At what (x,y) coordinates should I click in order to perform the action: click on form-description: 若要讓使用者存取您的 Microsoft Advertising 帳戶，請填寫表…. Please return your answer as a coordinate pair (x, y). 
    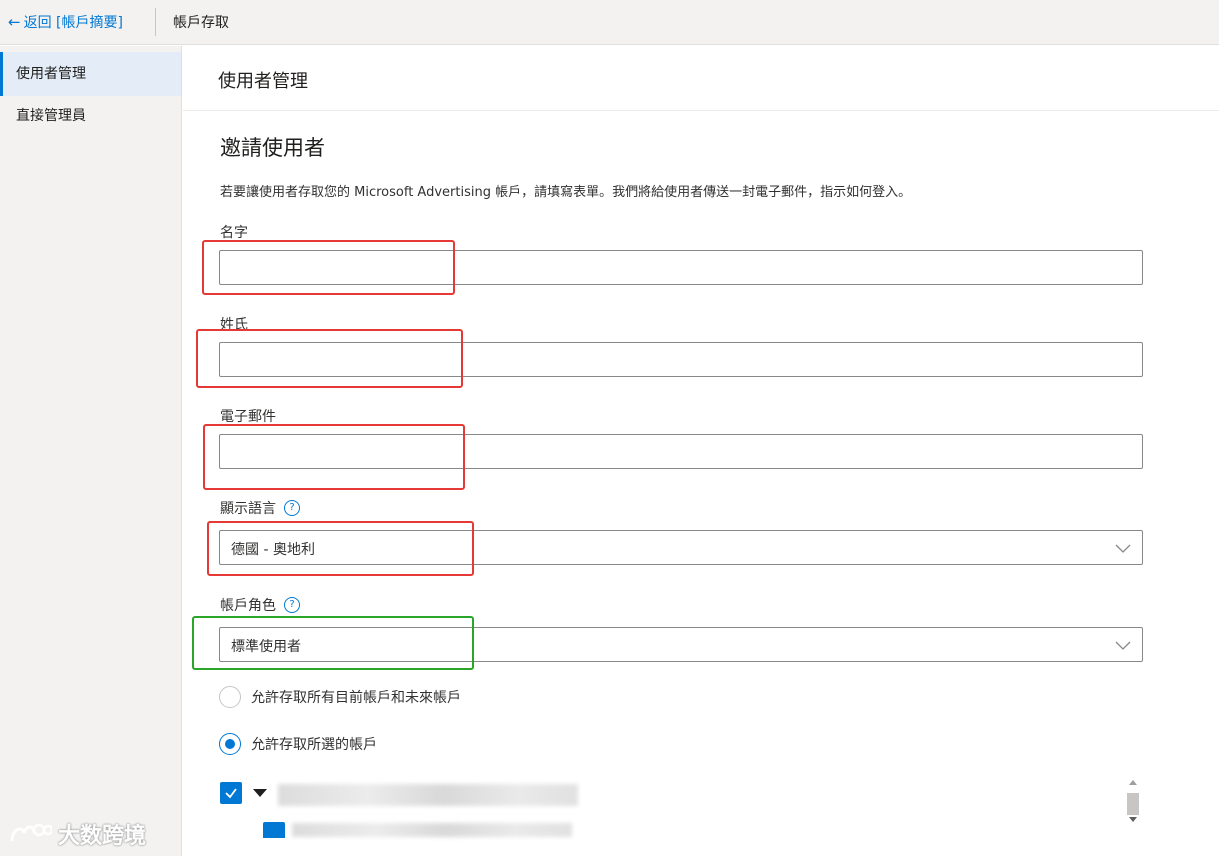
    Looking at the image, I should click on (566, 192).